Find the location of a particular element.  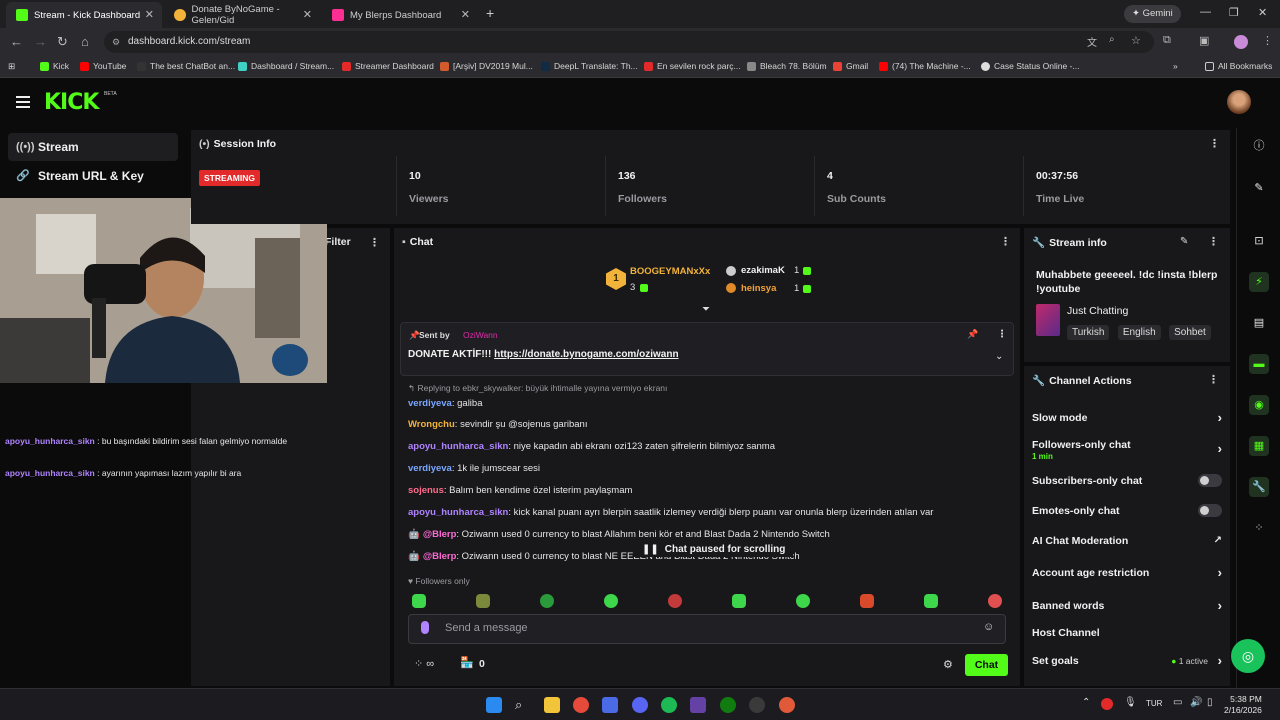

tag-chip: Turkish is located at coordinates (1088, 332).